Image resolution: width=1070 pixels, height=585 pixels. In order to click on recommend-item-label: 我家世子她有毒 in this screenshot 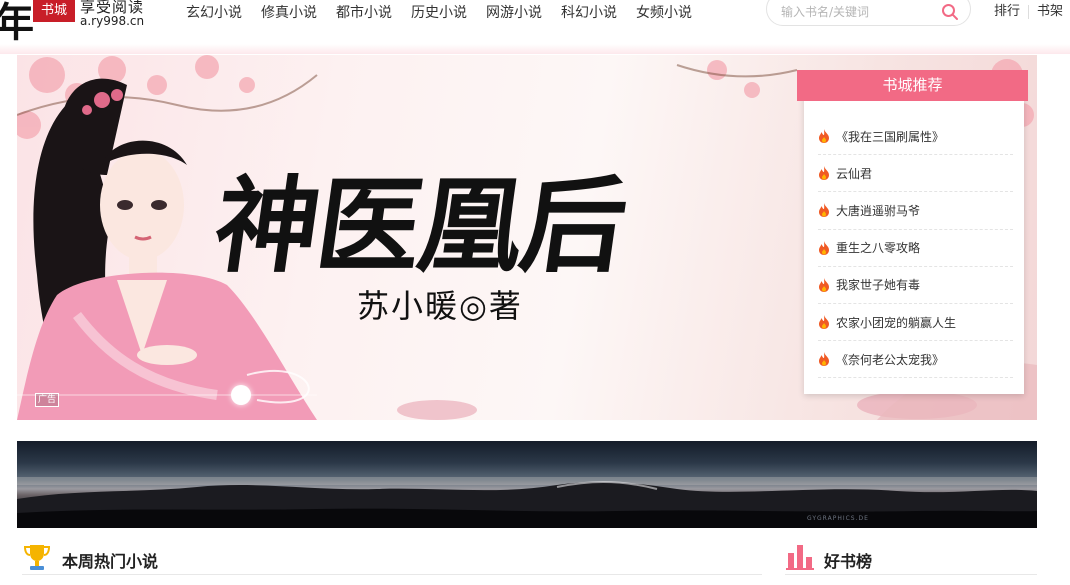, I will do `click(878, 285)`.